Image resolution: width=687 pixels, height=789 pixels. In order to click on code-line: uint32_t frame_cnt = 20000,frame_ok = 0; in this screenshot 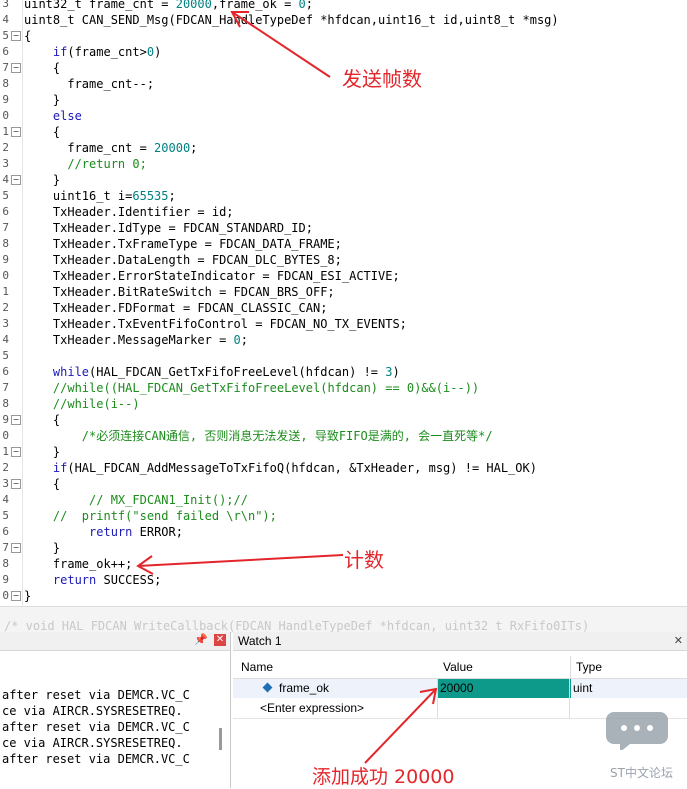, I will do `click(168, 6)`.